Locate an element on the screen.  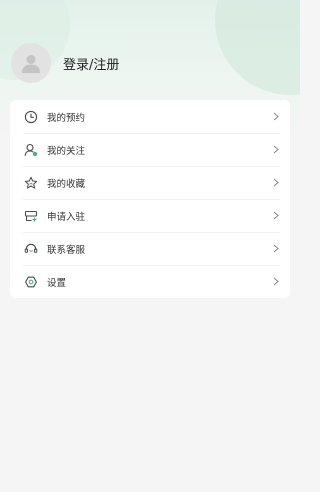
avatar is located at coordinates (31, 63).